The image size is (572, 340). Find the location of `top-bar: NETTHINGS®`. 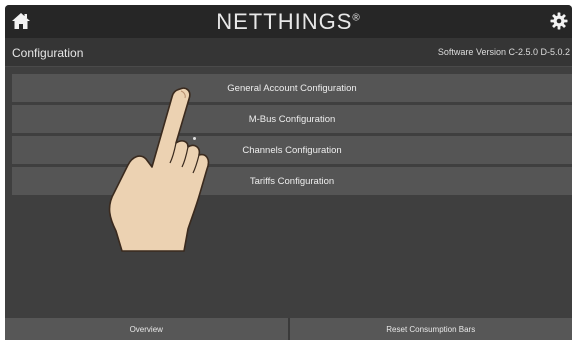

top-bar: NETTHINGS® is located at coordinates (288, 21).